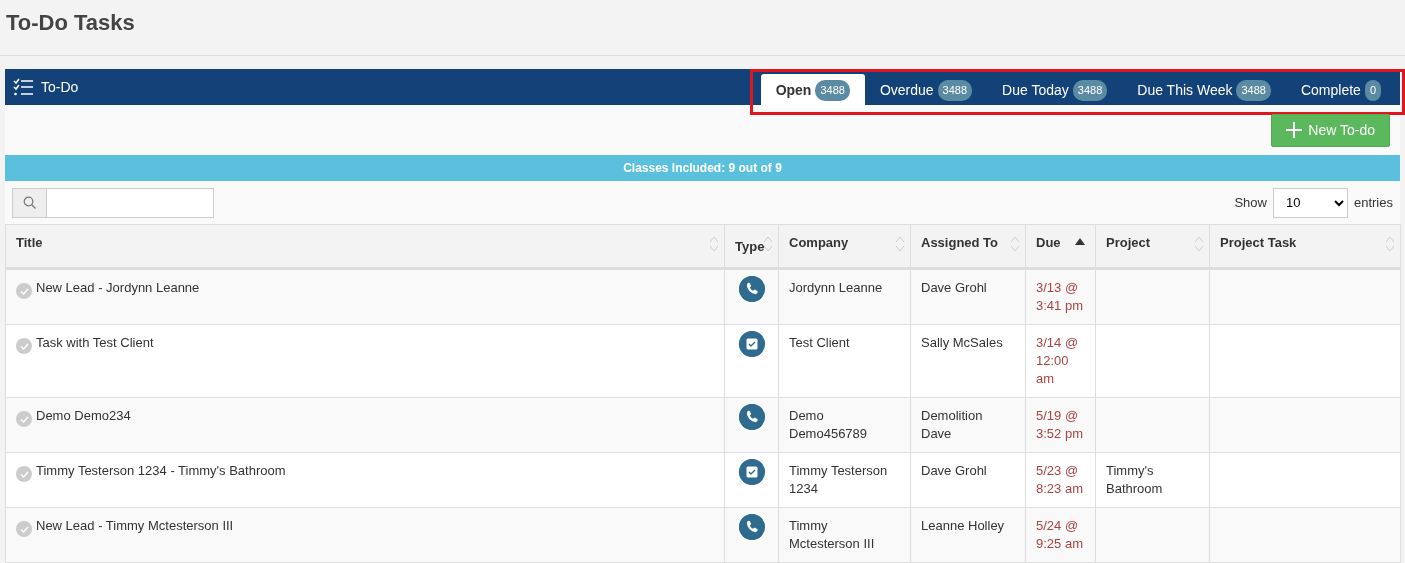 The image size is (1405, 563). Describe the element at coordinates (1060, 424) in the screenshot. I see `due-cell: 5/19 @ 3:52 pm` at that location.